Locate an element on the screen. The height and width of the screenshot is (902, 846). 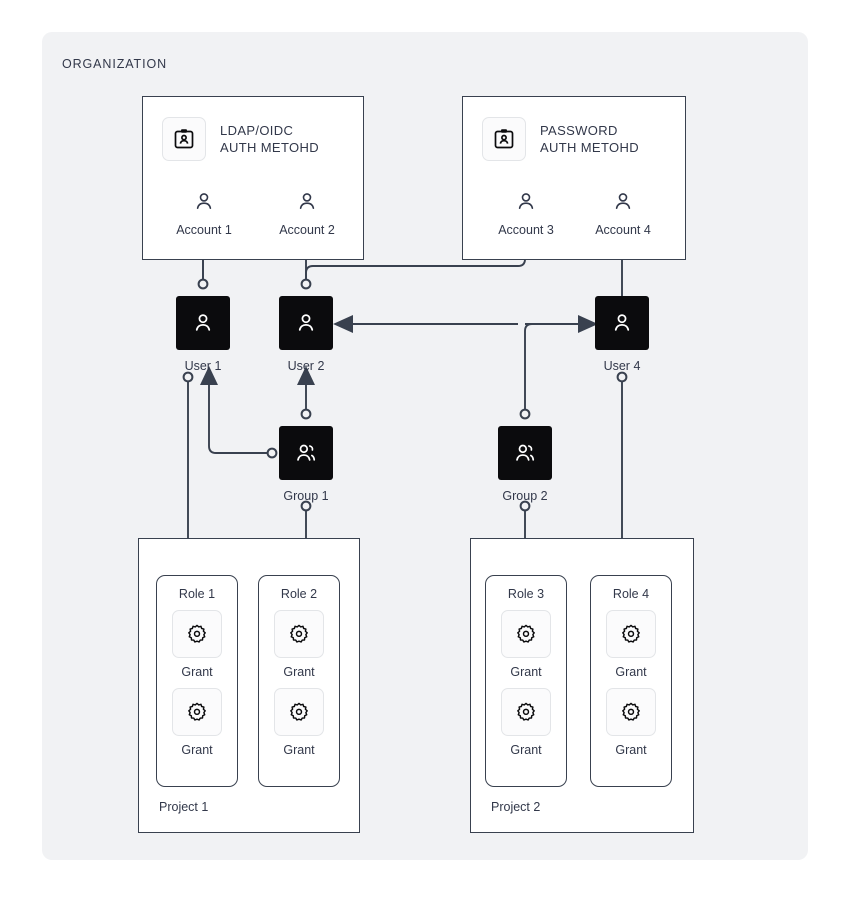
group-node-group-1: Group 1 is located at coordinates (306, 464).